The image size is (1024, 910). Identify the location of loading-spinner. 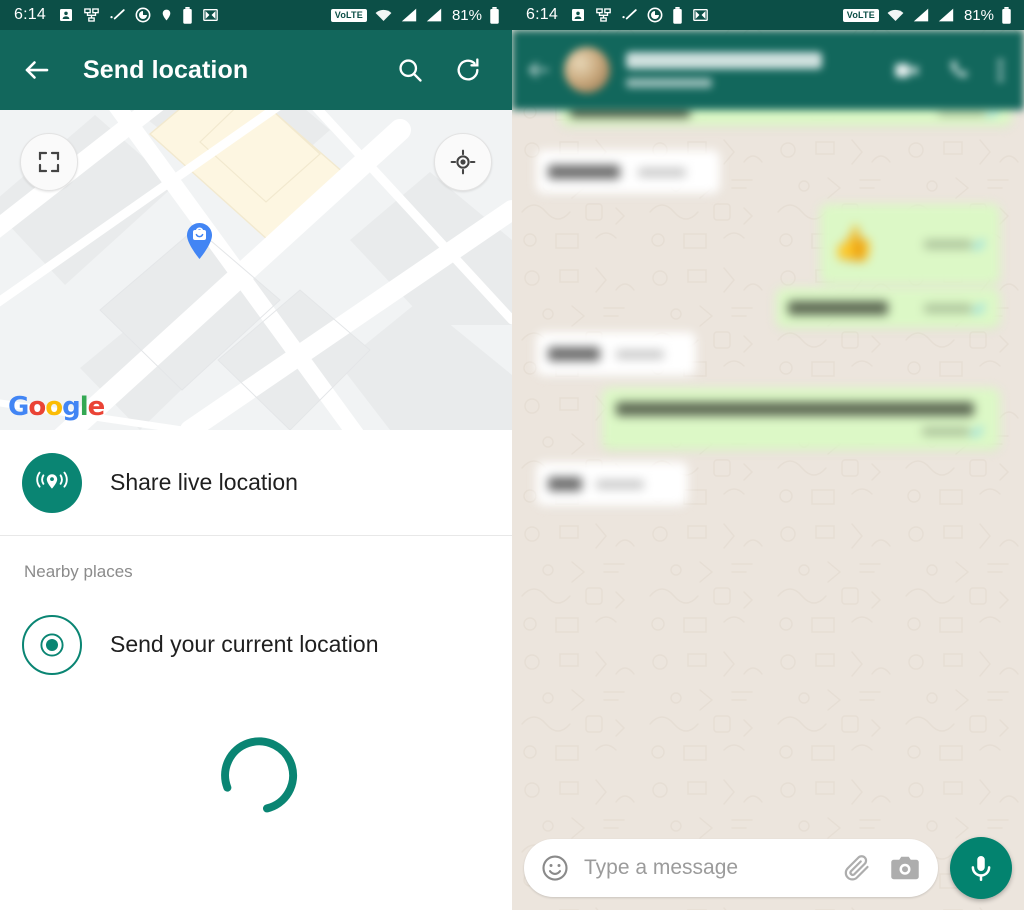
(259, 775).